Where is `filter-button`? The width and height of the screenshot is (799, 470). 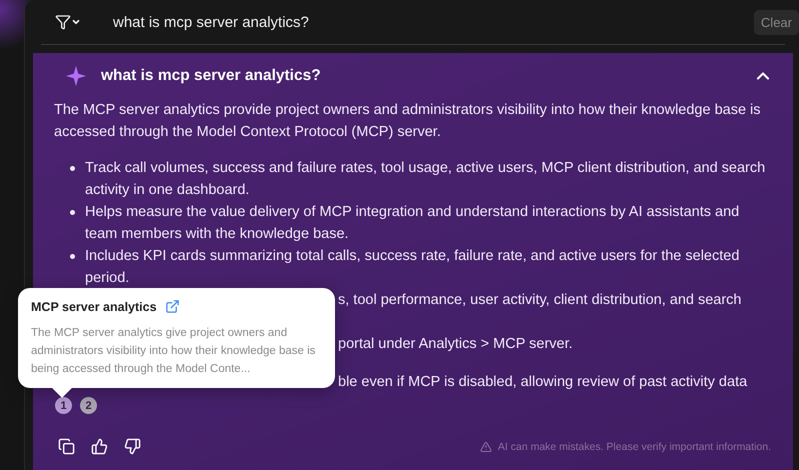
filter-button is located at coordinates (68, 22).